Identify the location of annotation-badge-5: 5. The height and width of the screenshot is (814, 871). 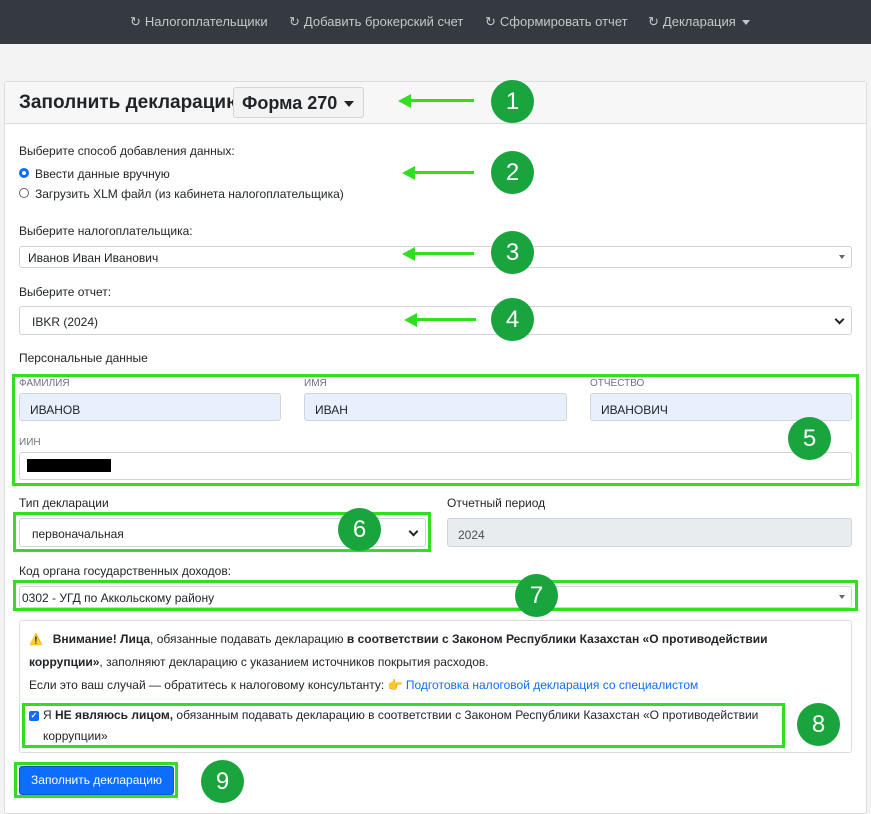
(809, 438).